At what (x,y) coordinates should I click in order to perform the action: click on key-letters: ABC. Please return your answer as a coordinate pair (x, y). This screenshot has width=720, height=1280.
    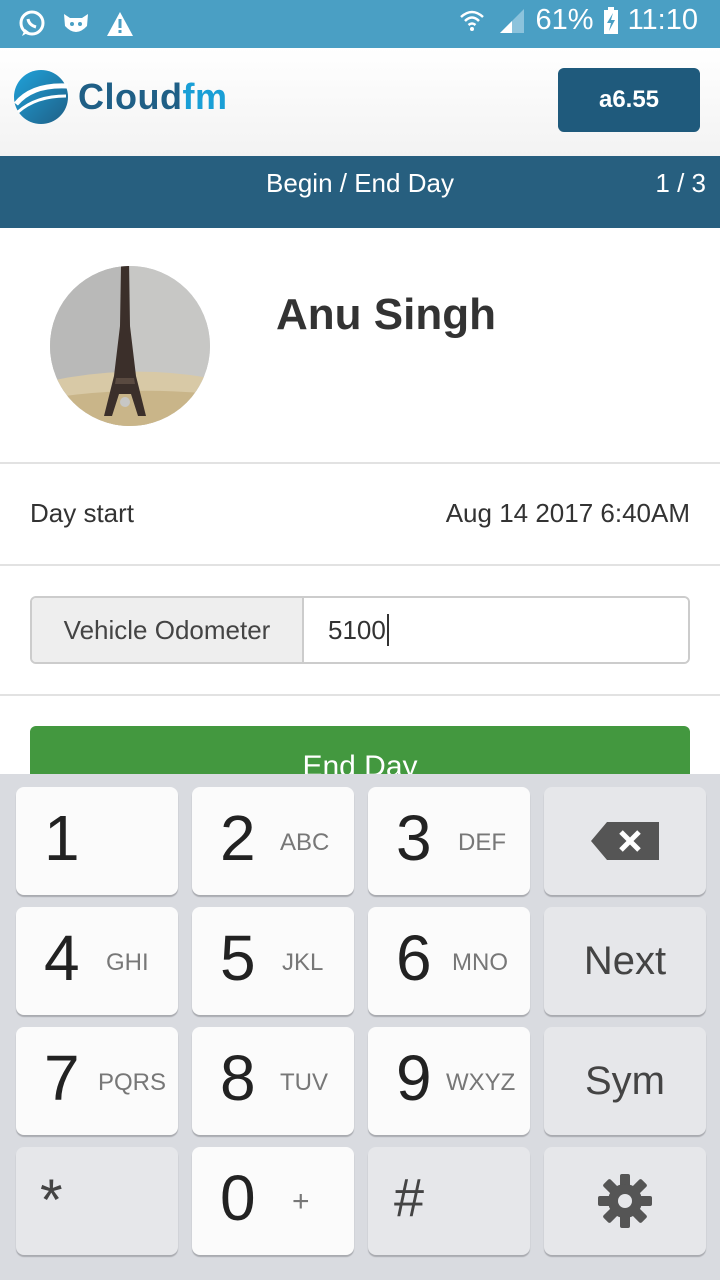
    Looking at the image, I should click on (305, 842).